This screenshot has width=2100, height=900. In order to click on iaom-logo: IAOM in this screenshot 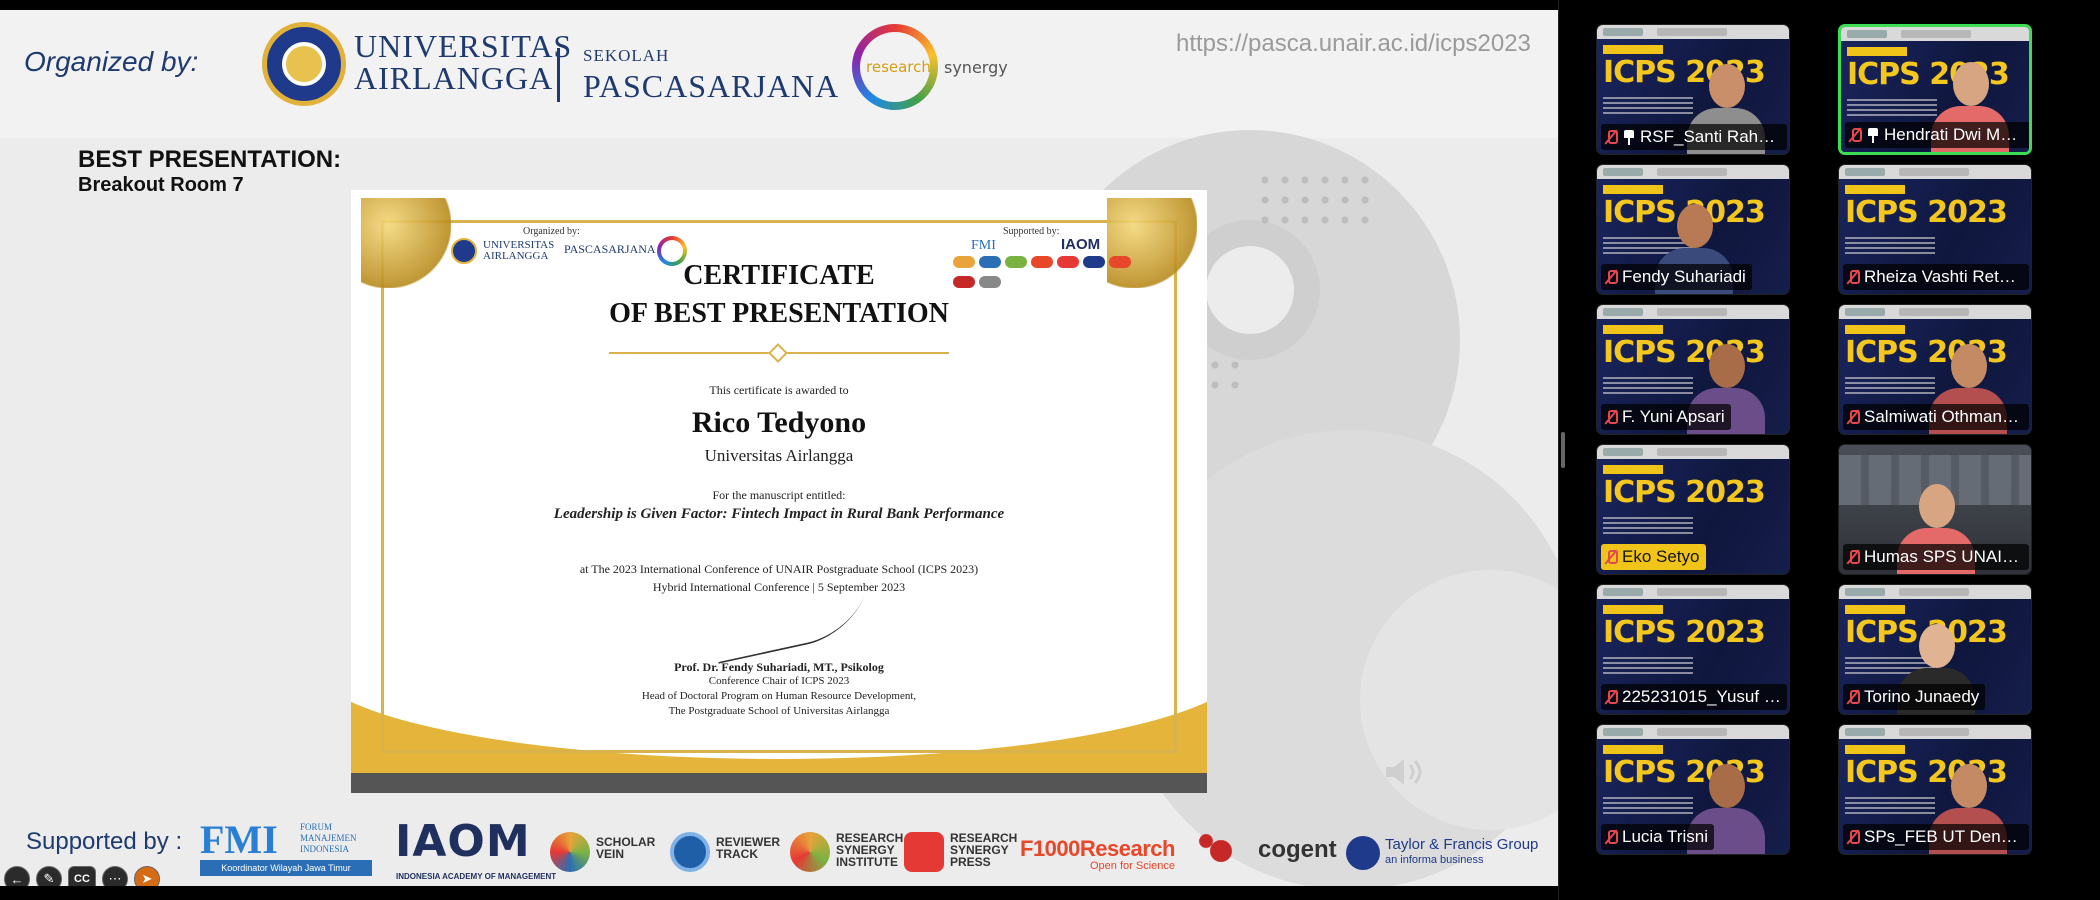, I will do `click(463, 841)`.